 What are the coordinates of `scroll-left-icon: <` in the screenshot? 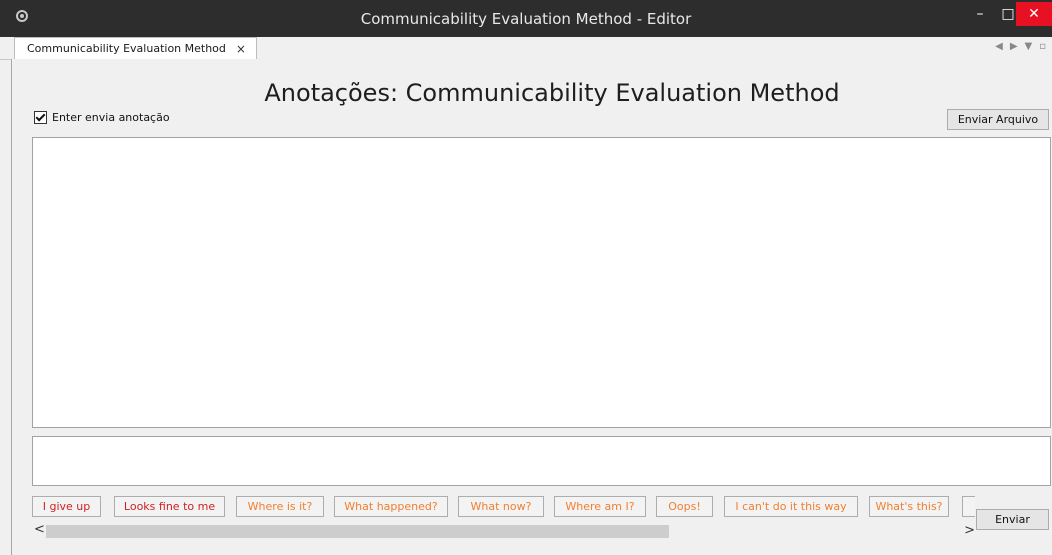 It's located at (39, 529).